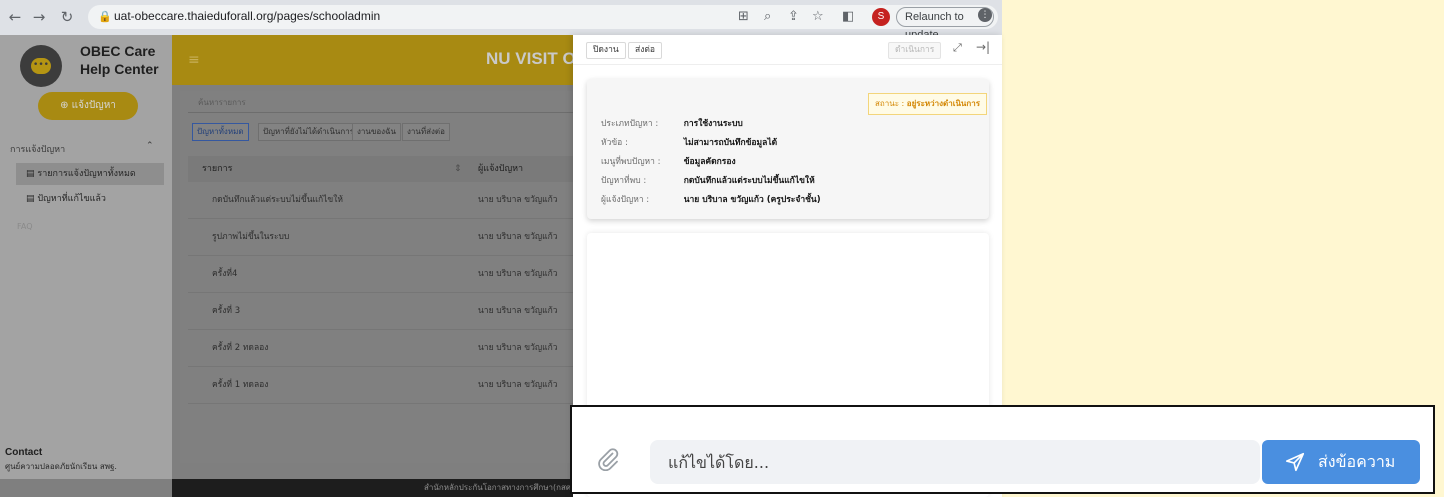 This screenshot has width=1444, height=497. What do you see at coordinates (848, 16) in the screenshot?
I see `side-panel-icon: ◧` at bounding box center [848, 16].